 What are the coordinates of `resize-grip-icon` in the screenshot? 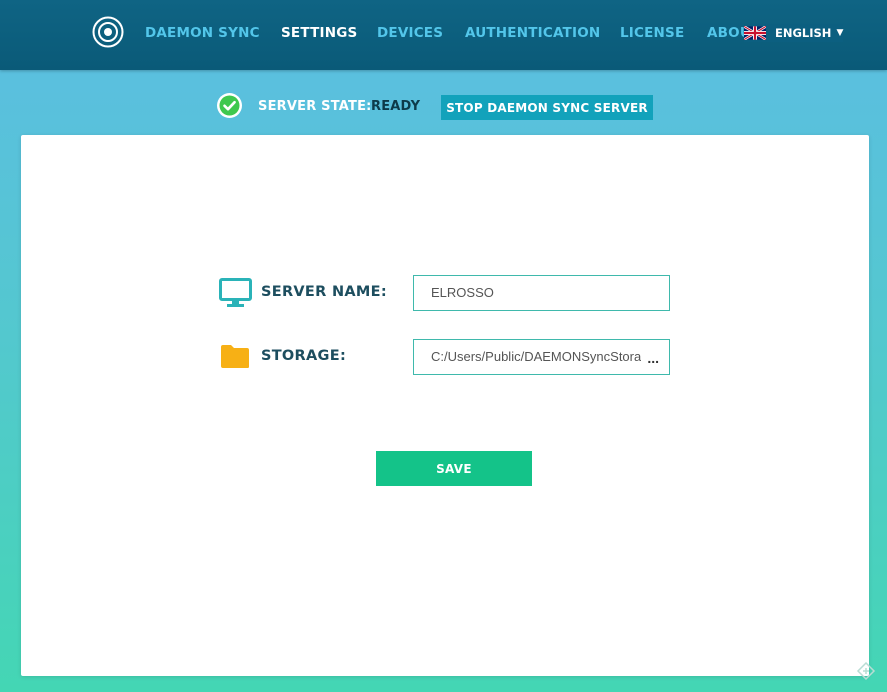 It's located at (866, 671).